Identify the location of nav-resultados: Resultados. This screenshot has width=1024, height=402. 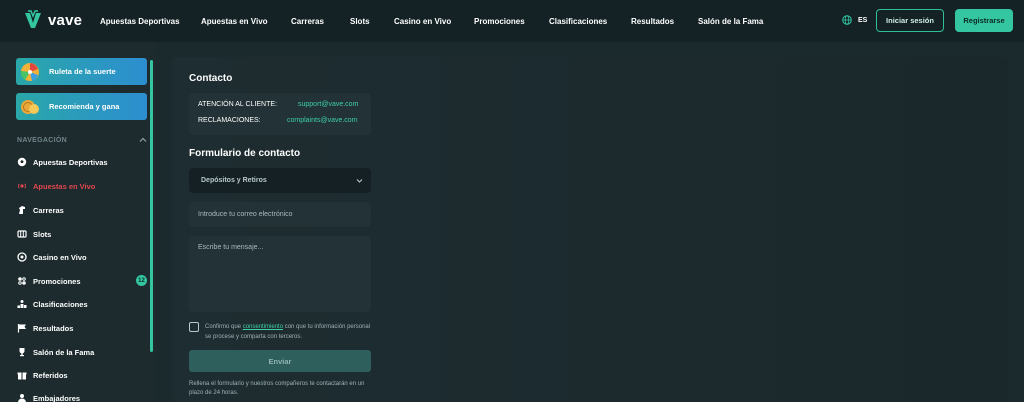
(652, 21).